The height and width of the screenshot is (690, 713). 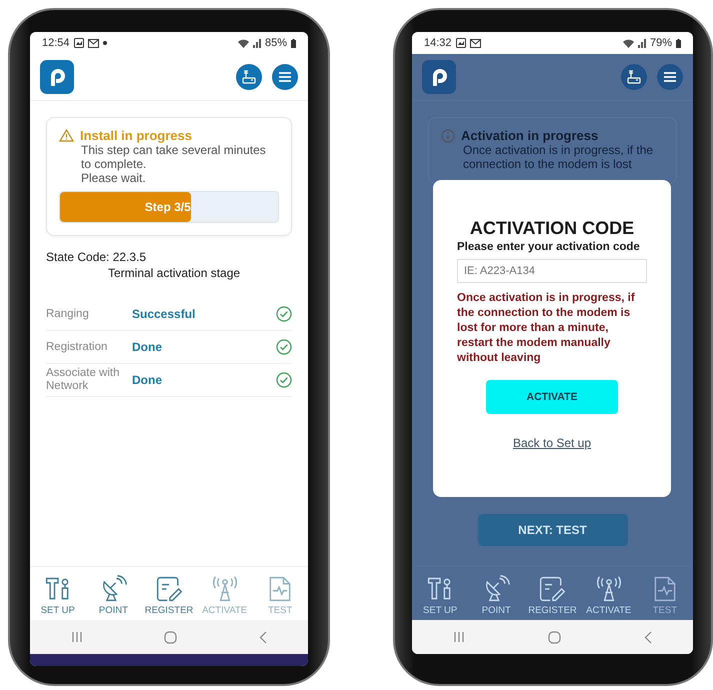 What do you see at coordinates (56, 43) in the screenshot?
I see `status-time: 12:54` at bounding box center [56, 43].